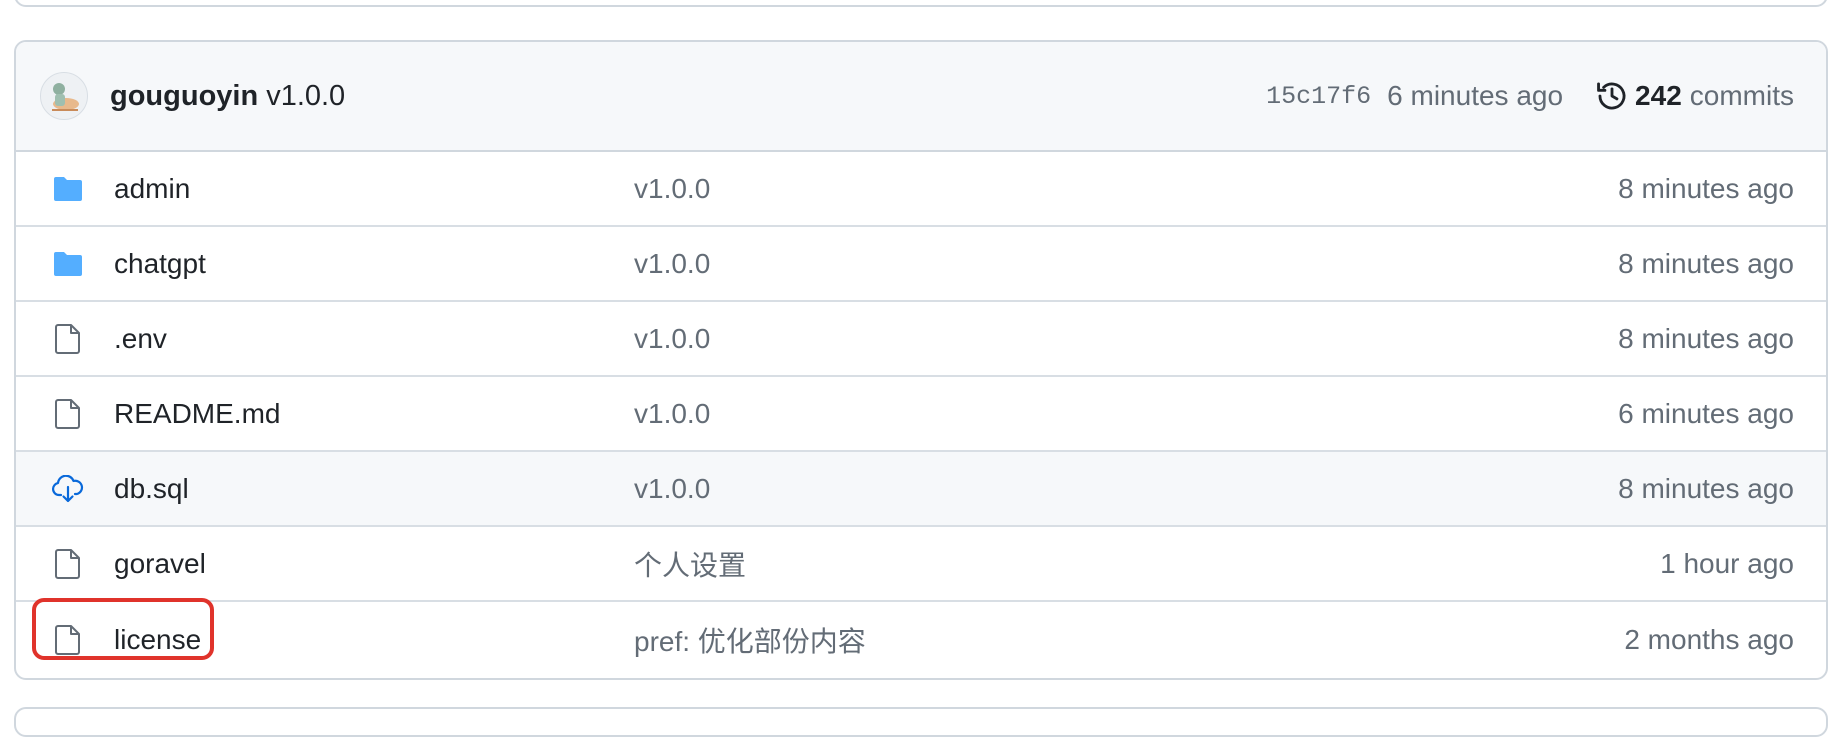 The width and height of the screenshot is (1842, 737). Describe the element at coordinates (374, 414) in the screenshot. I see `file-name: README.md` at that location.